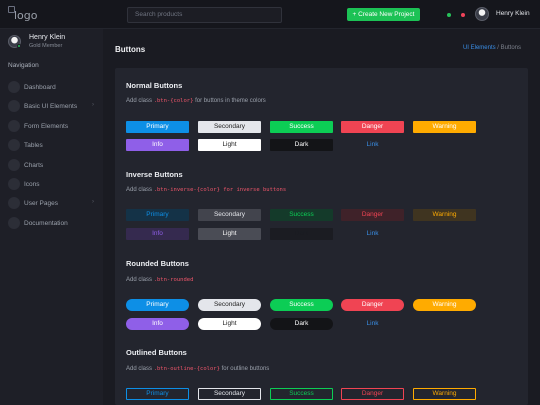 The width and height of the screenshot is (540, 405). I want to click on sidebar-user-name: Henry Klein, so click(47, 37).